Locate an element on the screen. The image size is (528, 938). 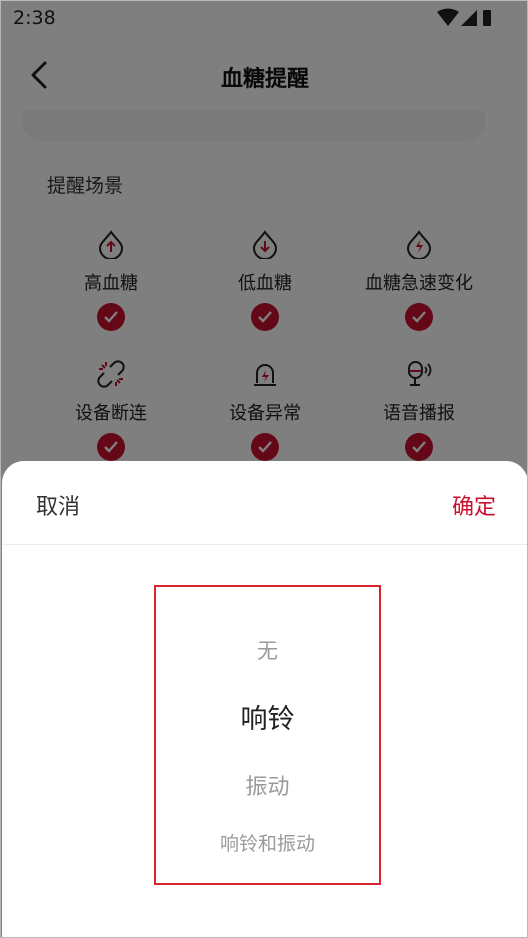
picker-option-selected: 响铃 is located at coordinates (267, 716).